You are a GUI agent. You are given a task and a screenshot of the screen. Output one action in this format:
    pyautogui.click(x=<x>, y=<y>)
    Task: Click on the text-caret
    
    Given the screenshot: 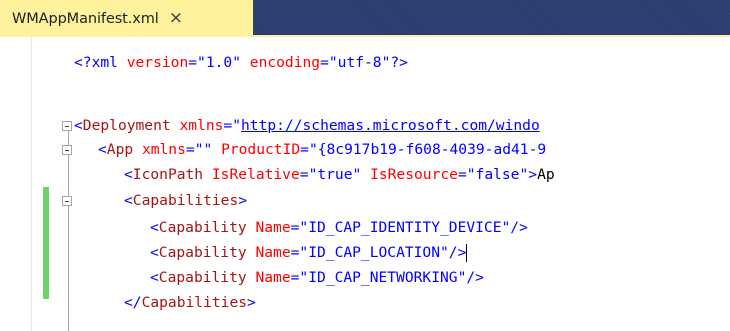 What is the action you would take?
    pyautogui.click(x=467, y=253)
    